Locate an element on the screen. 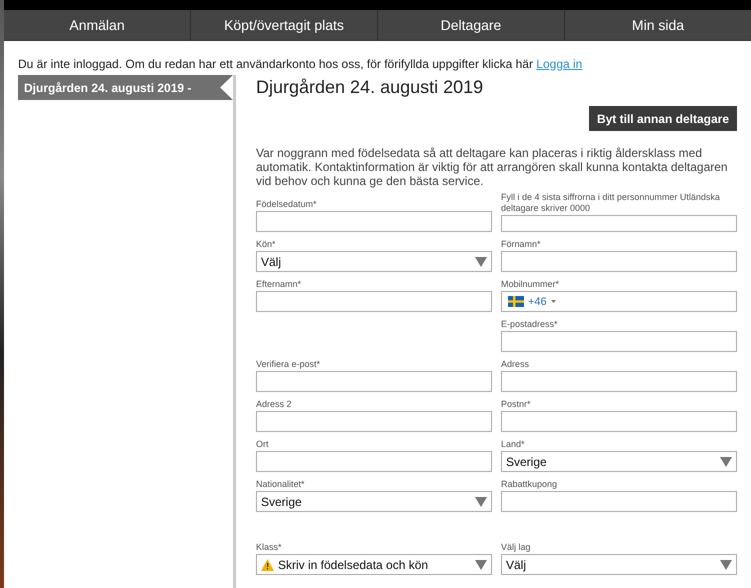  field-label: Förnamn* is located at coordinates (521, 244).